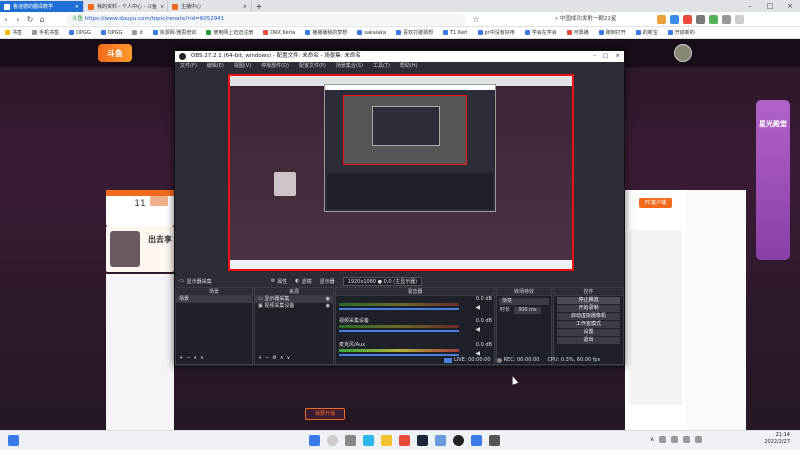 This screenshot has height=450, width=800. I want to click on menu-tools: 工具(T), so click(381, 66).